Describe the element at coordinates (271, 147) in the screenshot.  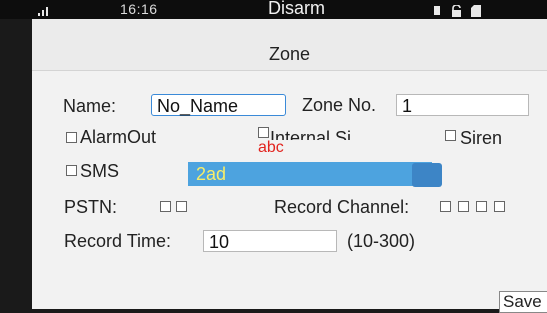
I see `input-mode-hint: abc` at that location.